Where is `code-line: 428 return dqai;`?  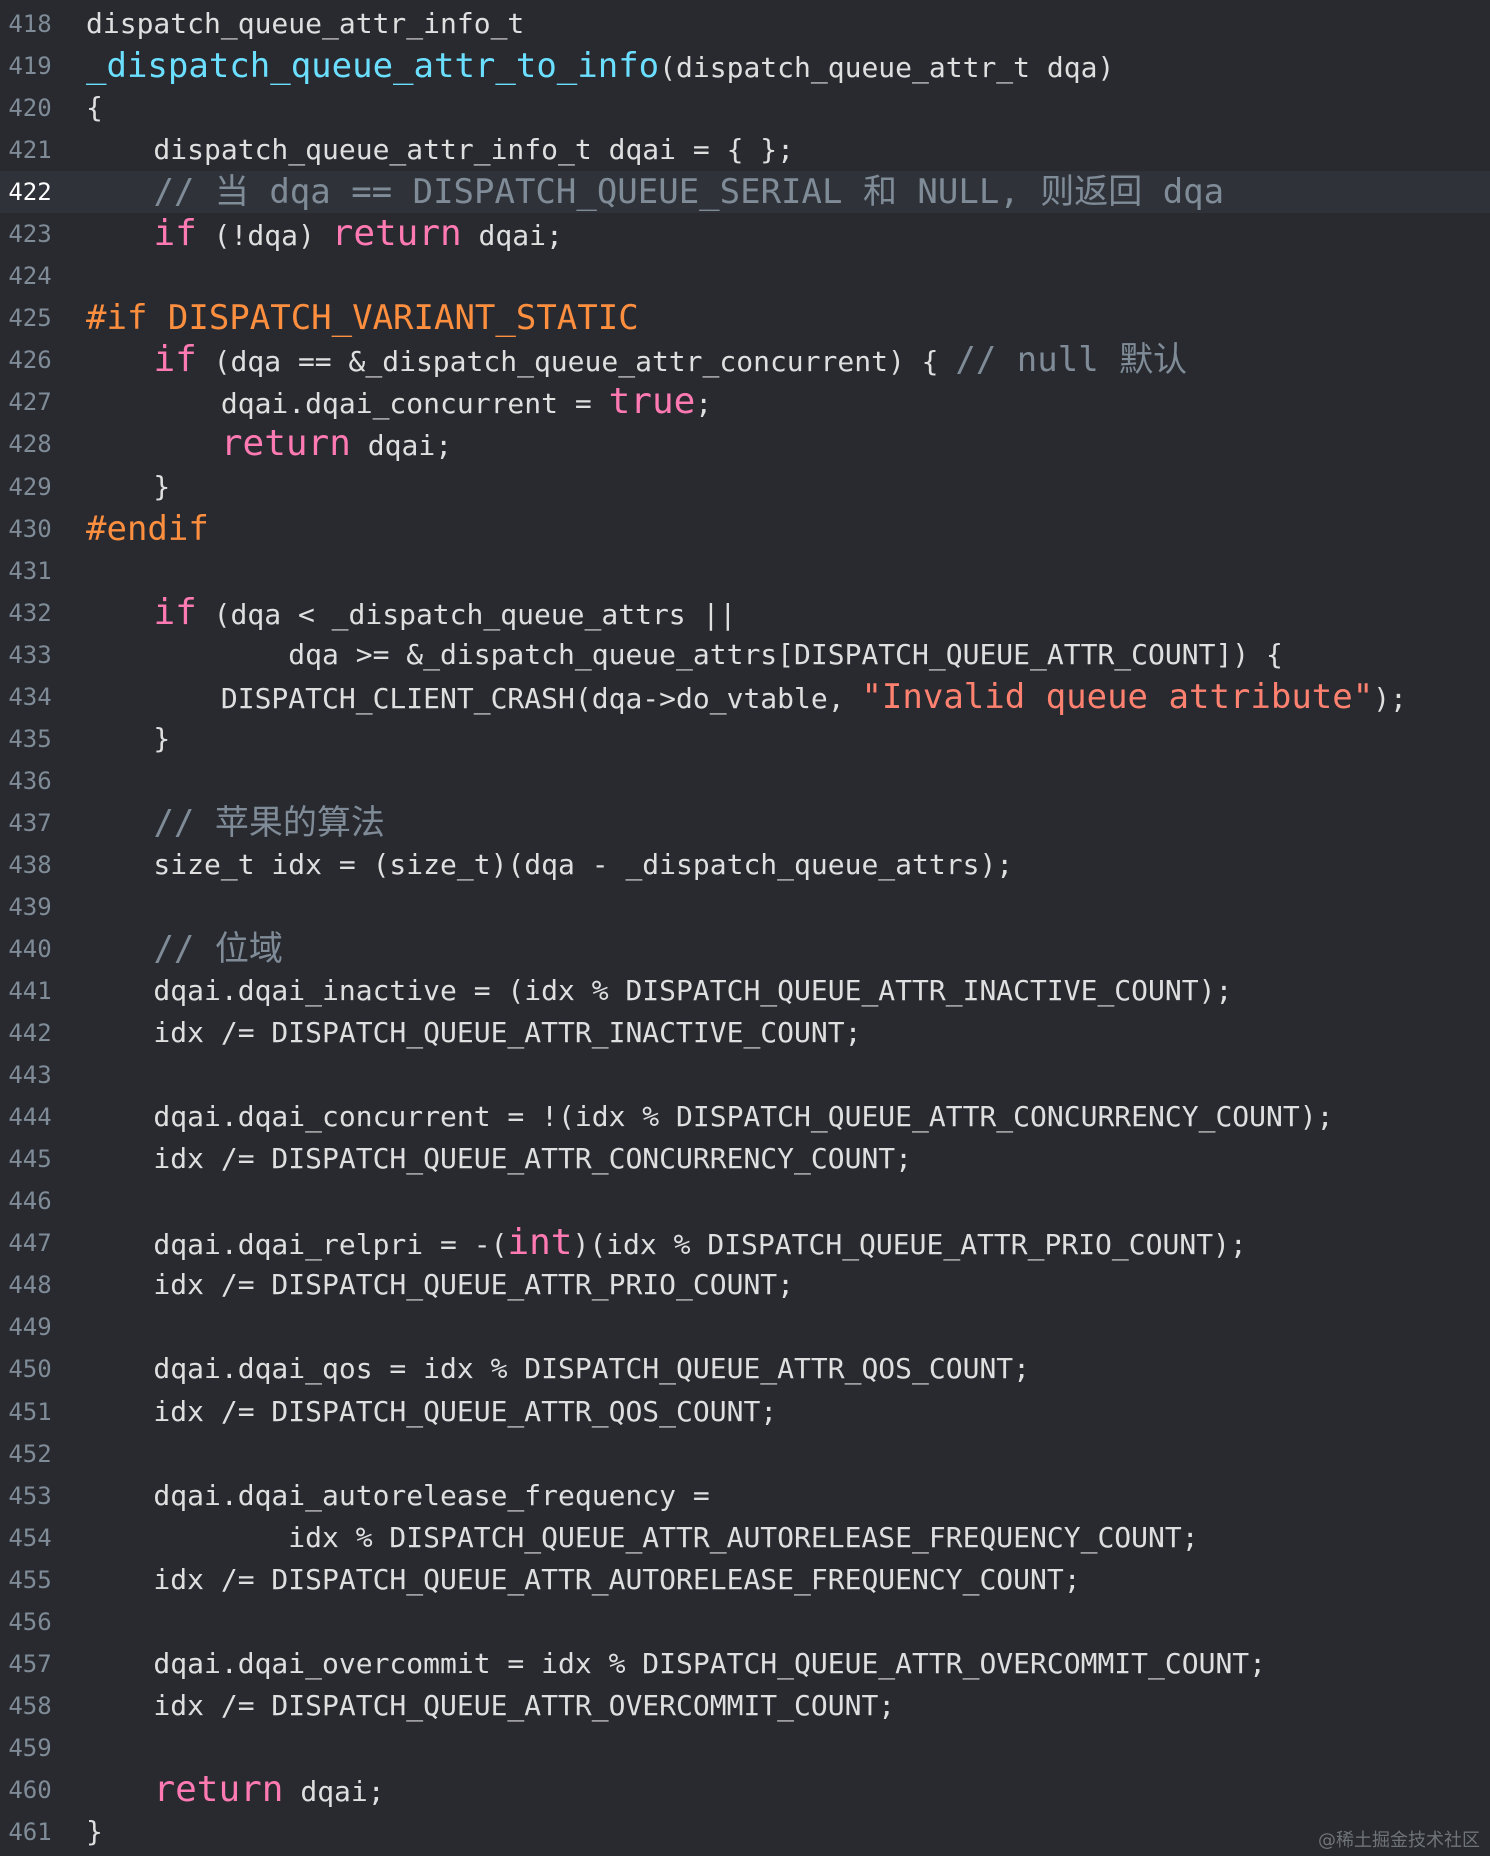 code-line: 428 return dqai; is located at coordinates (745, 444).